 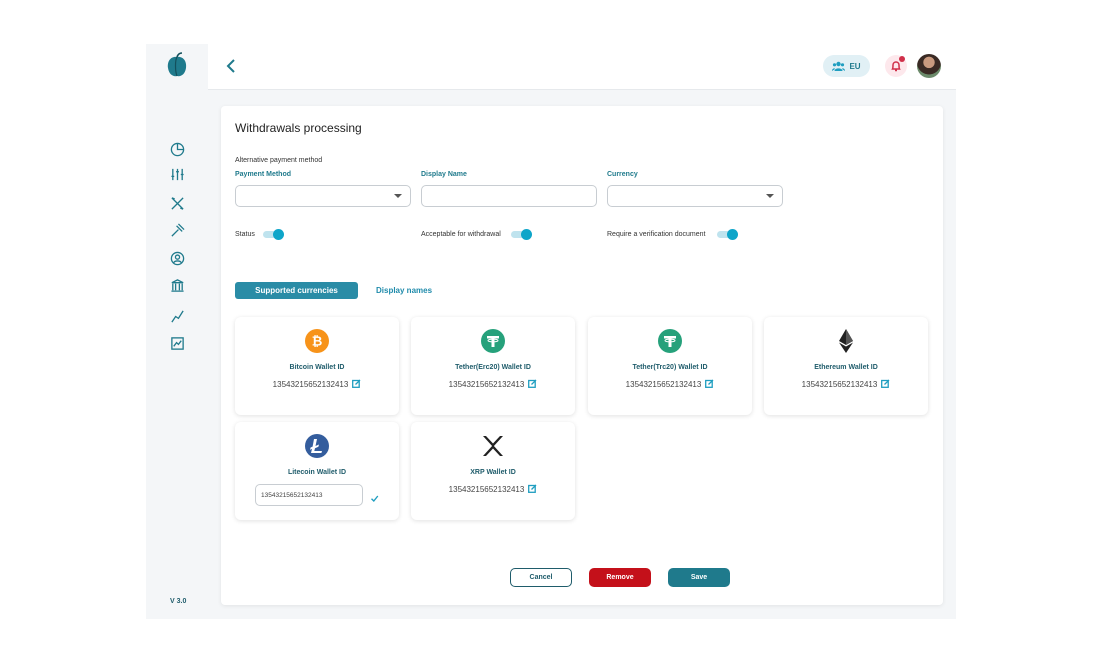 I want to click on notification-badge, so click(x=902, y=59).